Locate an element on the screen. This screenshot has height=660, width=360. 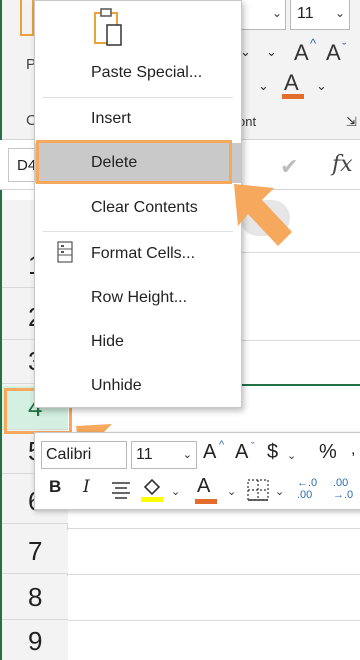
align-center-icon is located at coordinates (121, 490).